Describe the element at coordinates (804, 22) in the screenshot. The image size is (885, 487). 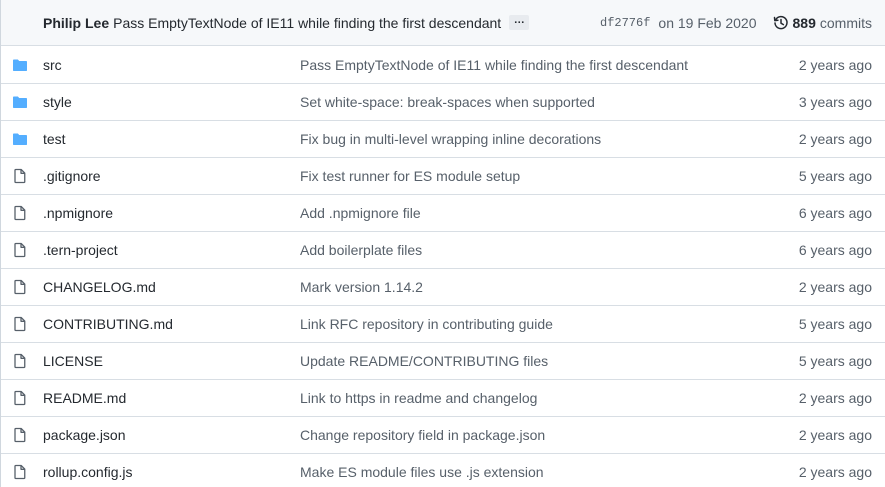
I see `commit-count: 889` at that location.